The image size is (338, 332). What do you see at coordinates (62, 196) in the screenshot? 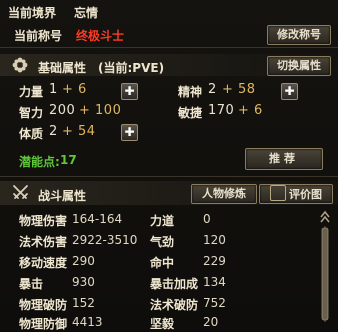
I see `combat-heading: 战斗属性` at bounding box center [62, 196].